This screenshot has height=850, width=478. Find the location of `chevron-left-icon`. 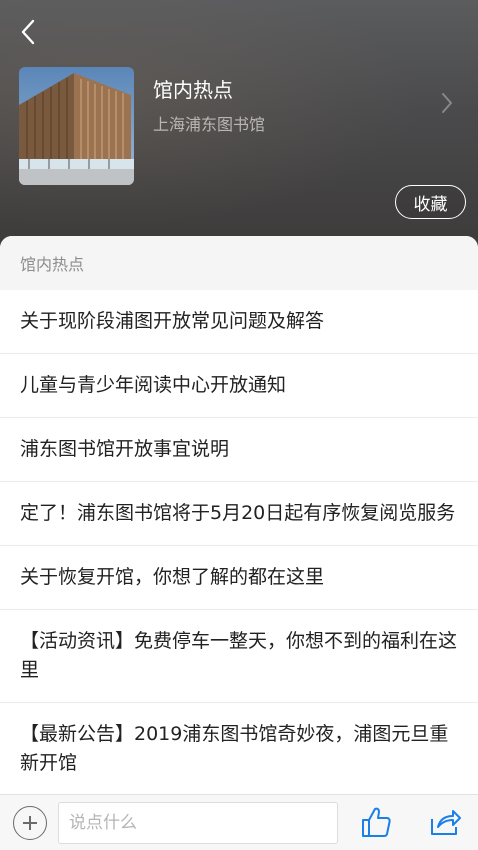

chevron-left-icon is located at coordinates (28, 32).